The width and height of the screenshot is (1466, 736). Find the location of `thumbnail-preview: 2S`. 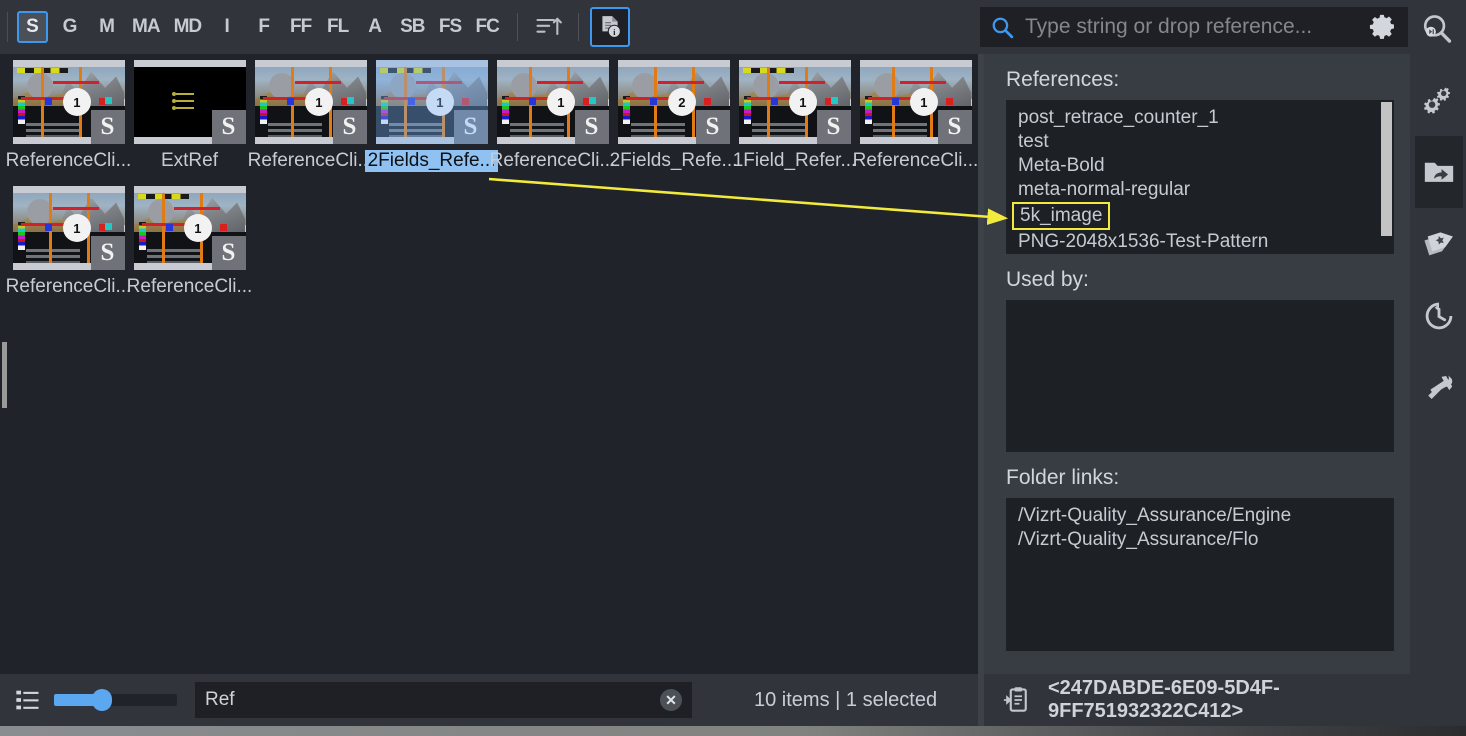

thumbnail-preview: 2S is located at coordinates (673, 102).